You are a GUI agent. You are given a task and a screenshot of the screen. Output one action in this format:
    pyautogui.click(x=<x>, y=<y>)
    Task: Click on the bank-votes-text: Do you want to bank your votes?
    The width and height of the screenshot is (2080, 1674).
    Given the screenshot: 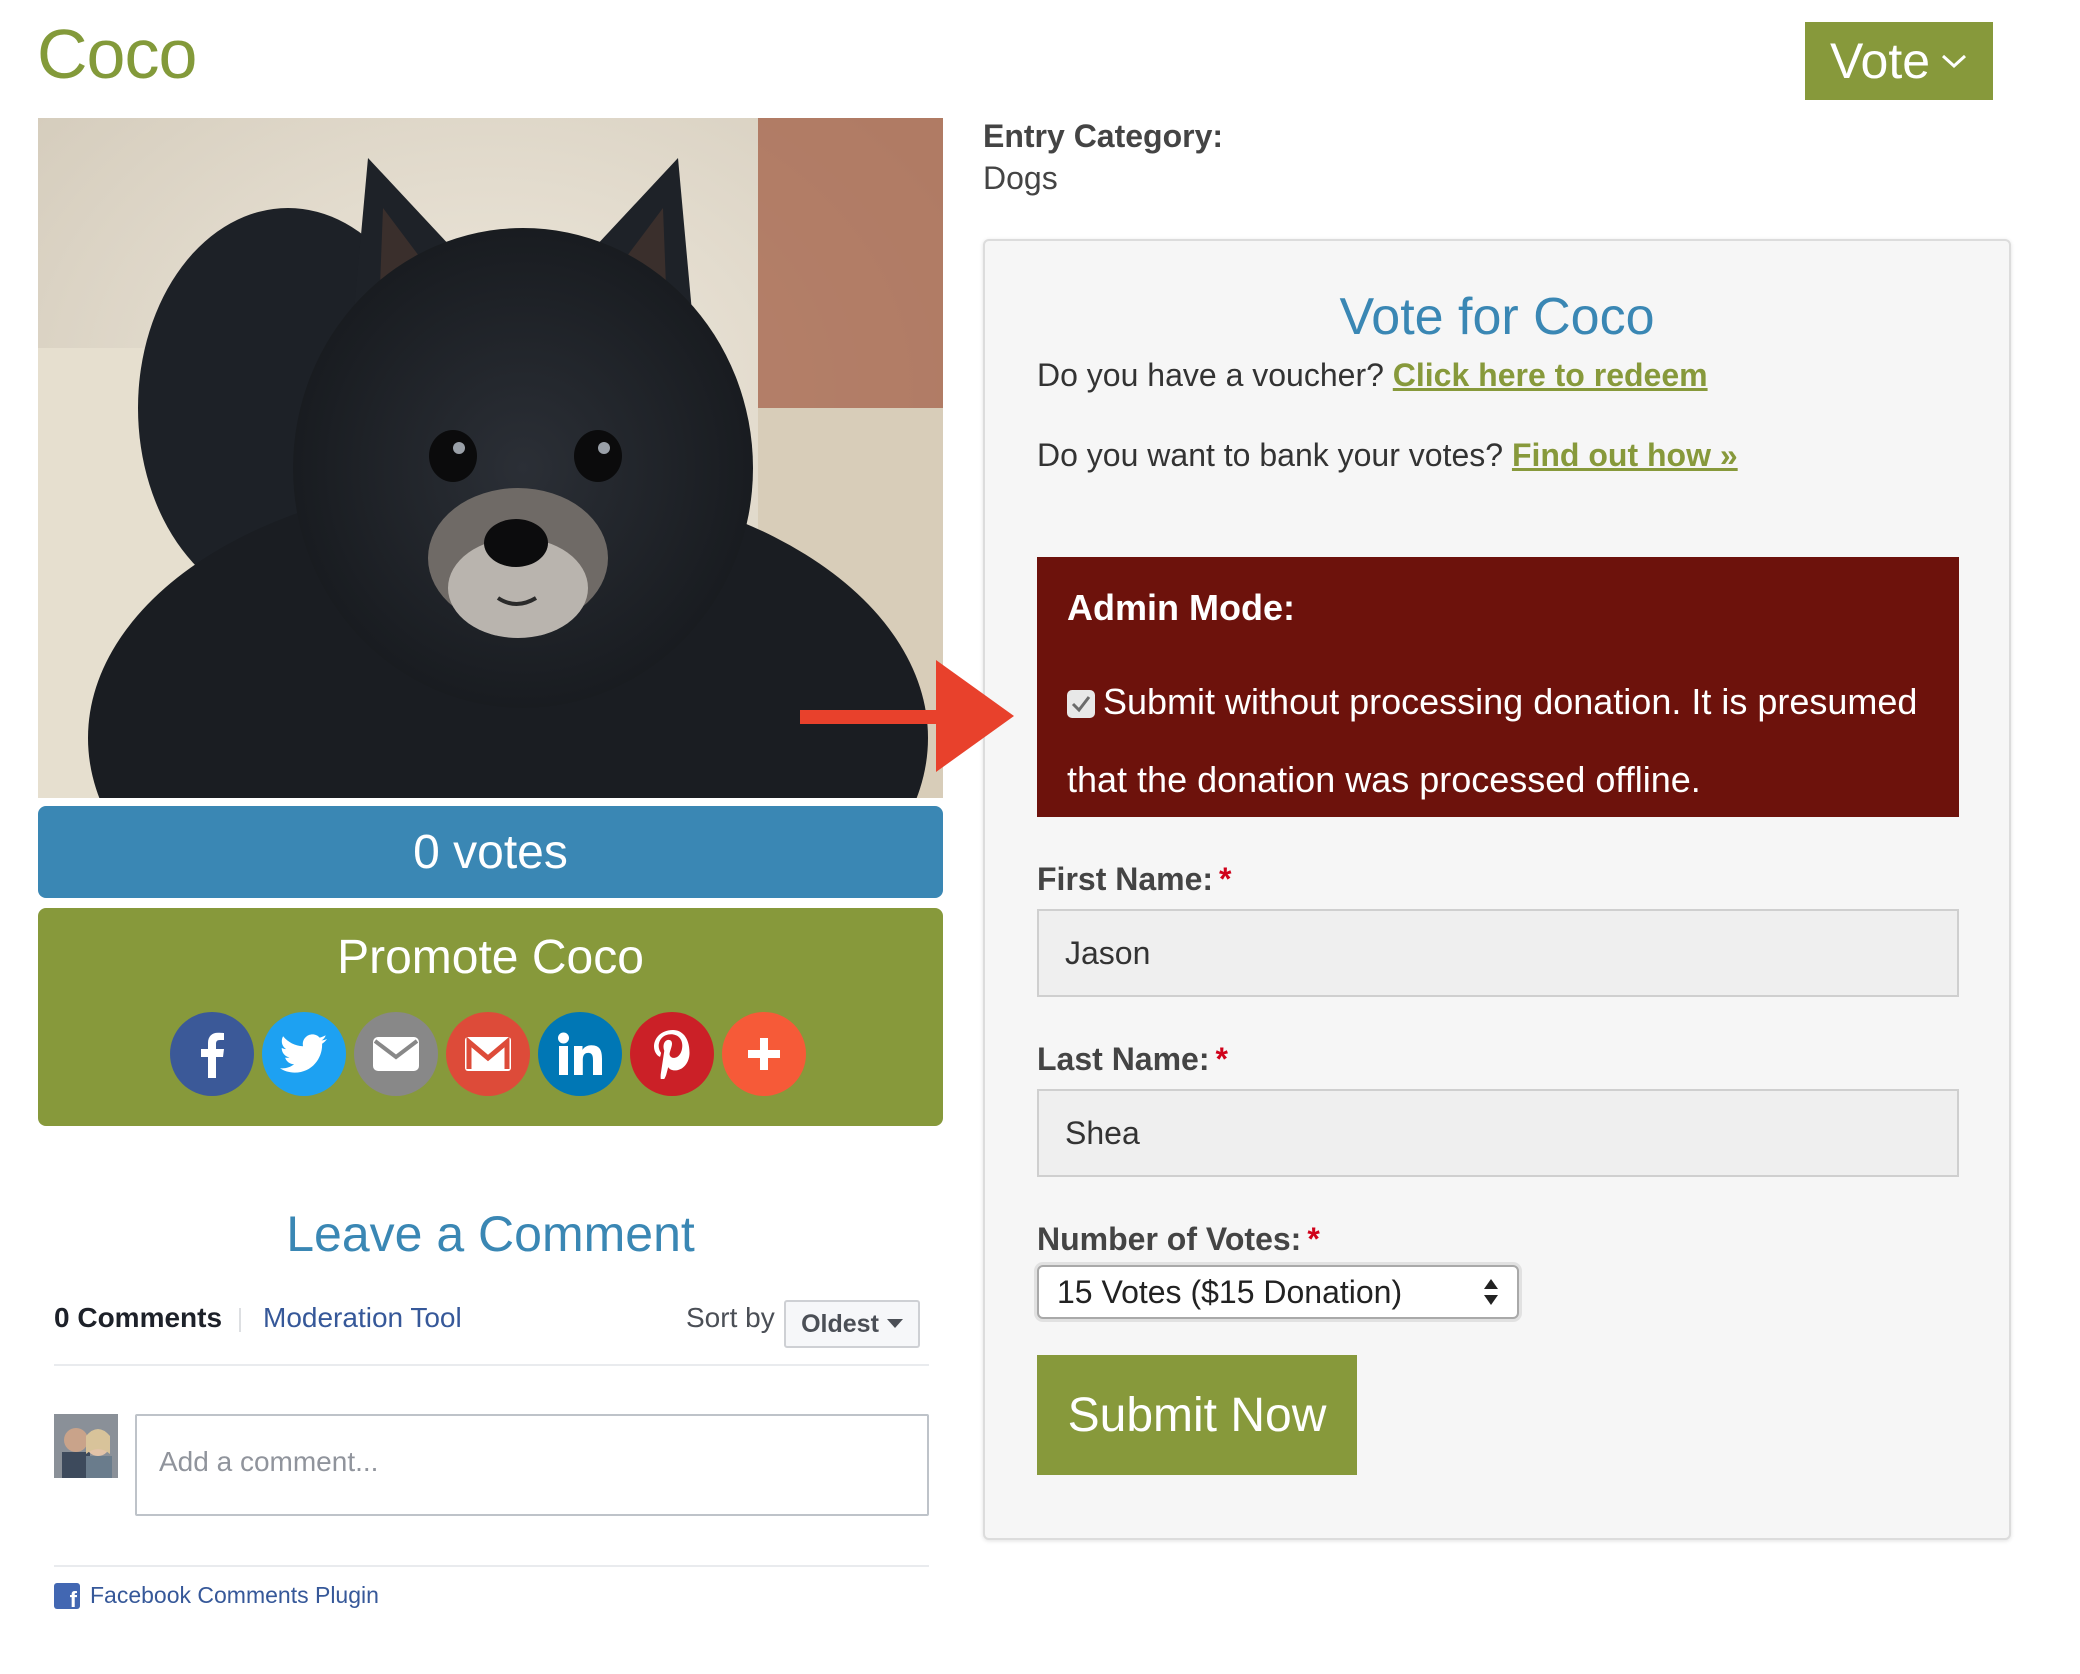 What is the action you would take?
    pyautogui.click(x=1270, y=455)
    